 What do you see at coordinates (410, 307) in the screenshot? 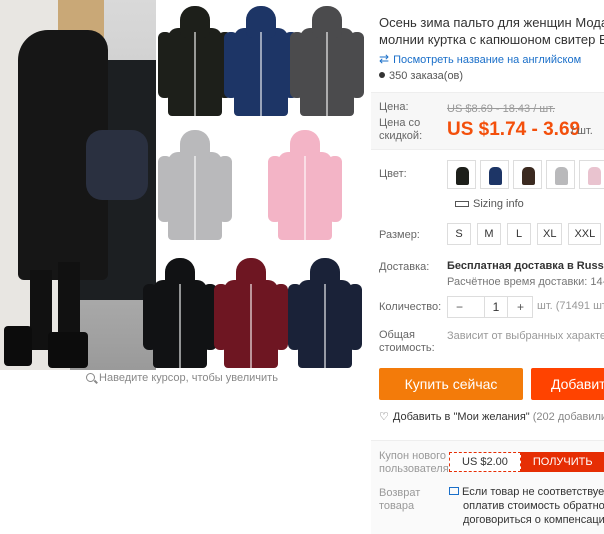
I see `quantity-label: Количество:` at bounding box center [410, 307].